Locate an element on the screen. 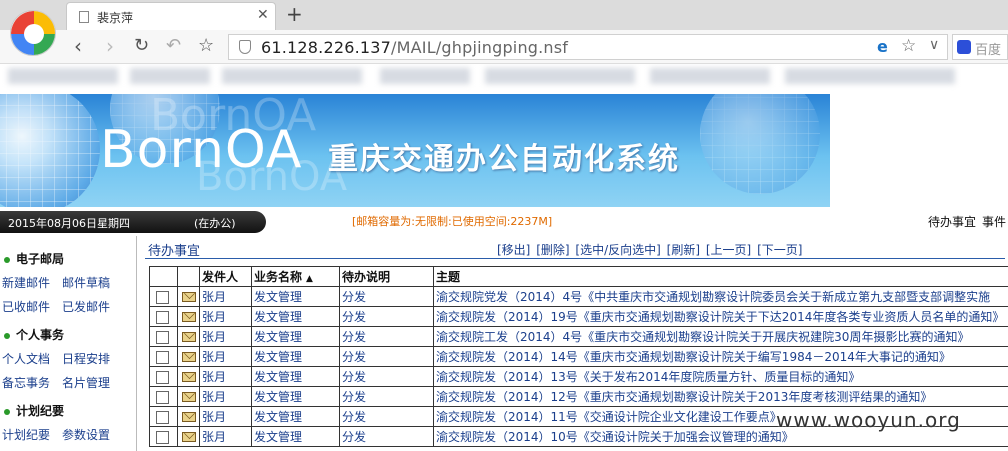 Image resolution: width=1008 pixels, height=451 pixels. nav-todo: 待办事宜 is located at coordinates (952, 222).